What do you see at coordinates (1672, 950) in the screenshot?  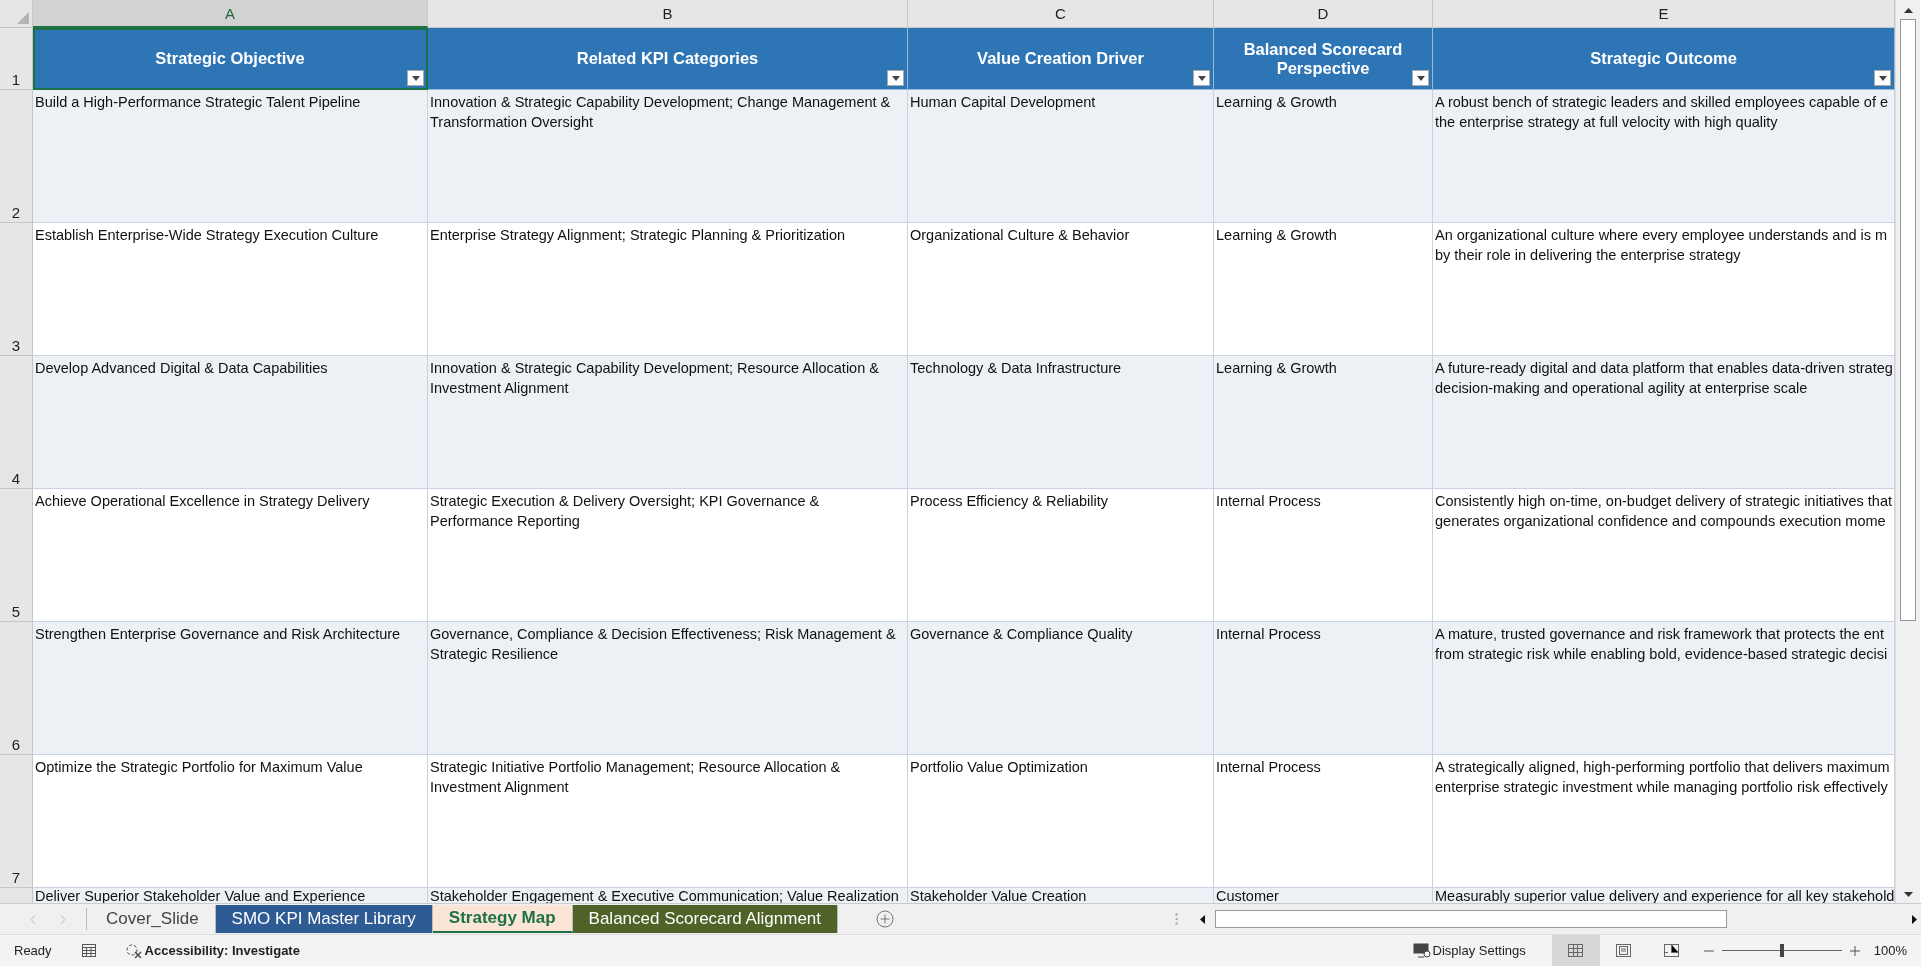 I see `page-break-icon` at bounding box center [1672, 950].